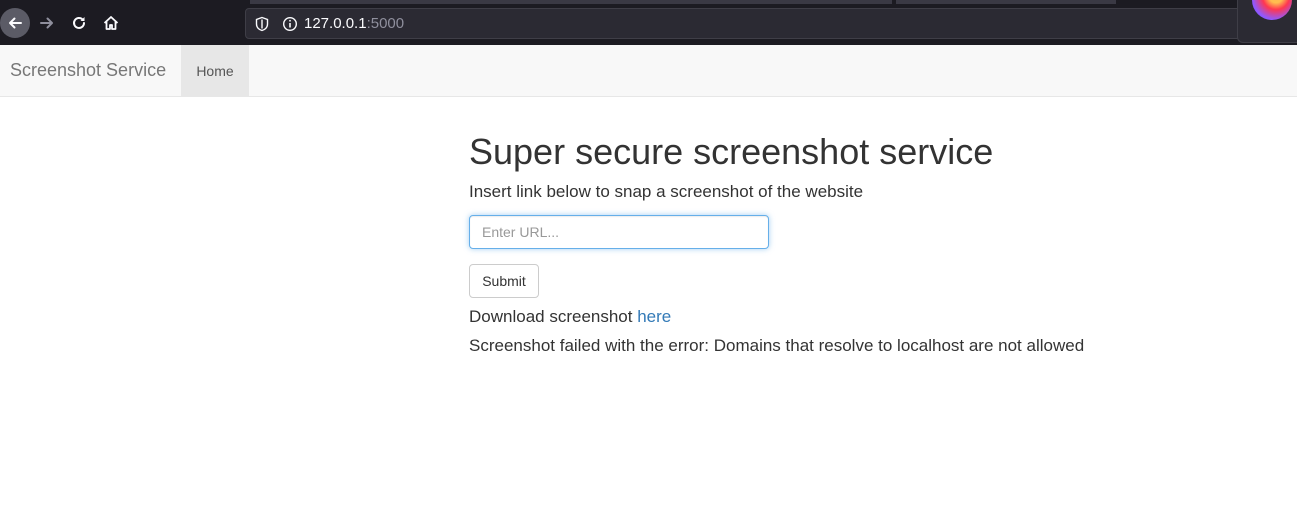 The height and width of the screenshot is (531, 1297). I want to click on nav-item-home: Home, so click(215, 70).